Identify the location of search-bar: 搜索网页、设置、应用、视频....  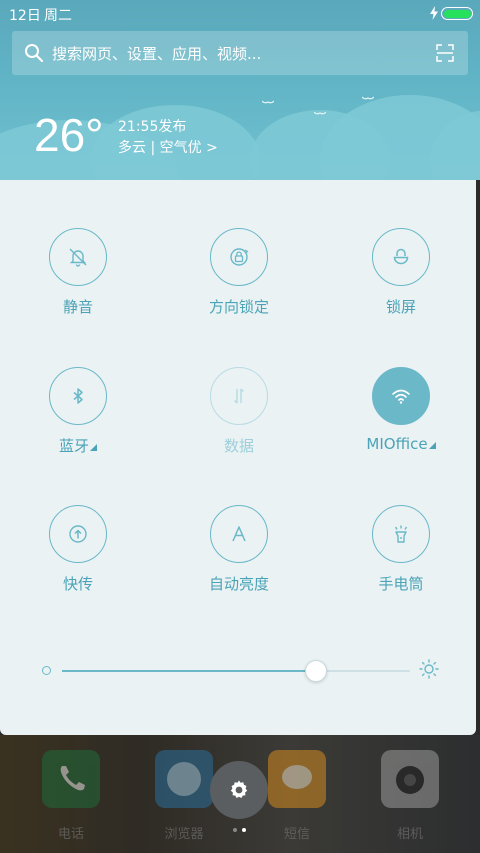
(240, 53).